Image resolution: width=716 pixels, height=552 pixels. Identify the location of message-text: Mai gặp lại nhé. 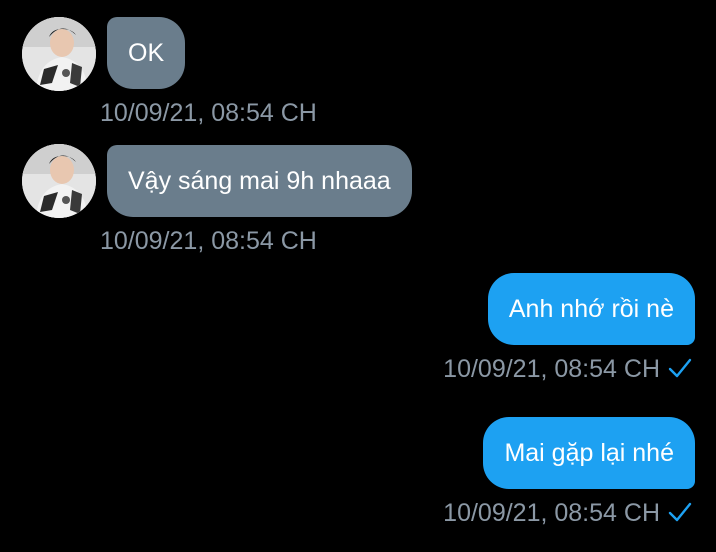
(589, 453).